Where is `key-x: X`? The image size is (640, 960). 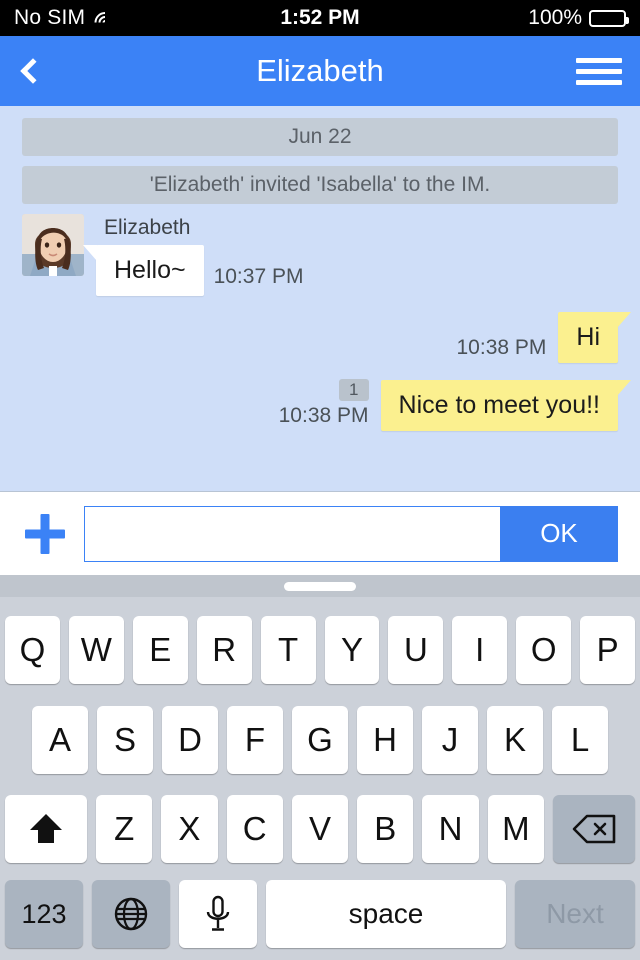
key-x: X is located at coordinates (189, 829).